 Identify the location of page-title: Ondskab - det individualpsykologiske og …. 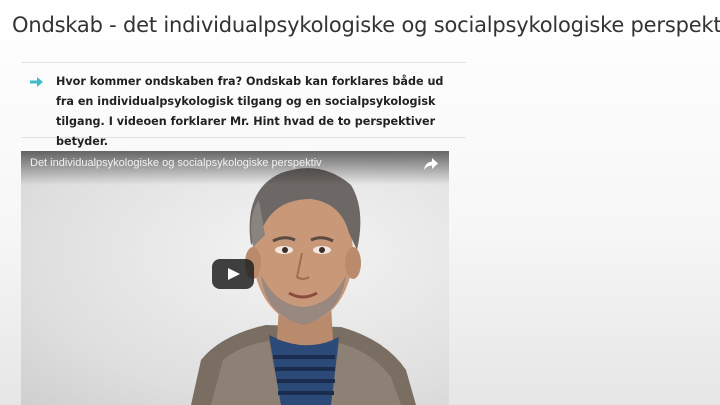
(366, 25).